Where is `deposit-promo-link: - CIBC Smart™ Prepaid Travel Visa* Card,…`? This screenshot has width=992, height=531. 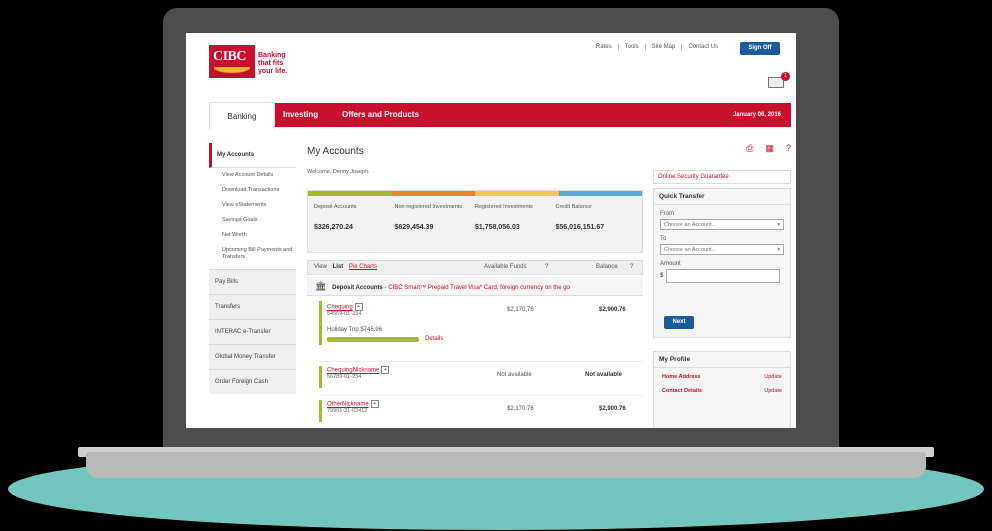
deposit-promo-link: - CIBC Smart™ Prepaid Travel Visa* Card,… is located at coordinates (477, 288).